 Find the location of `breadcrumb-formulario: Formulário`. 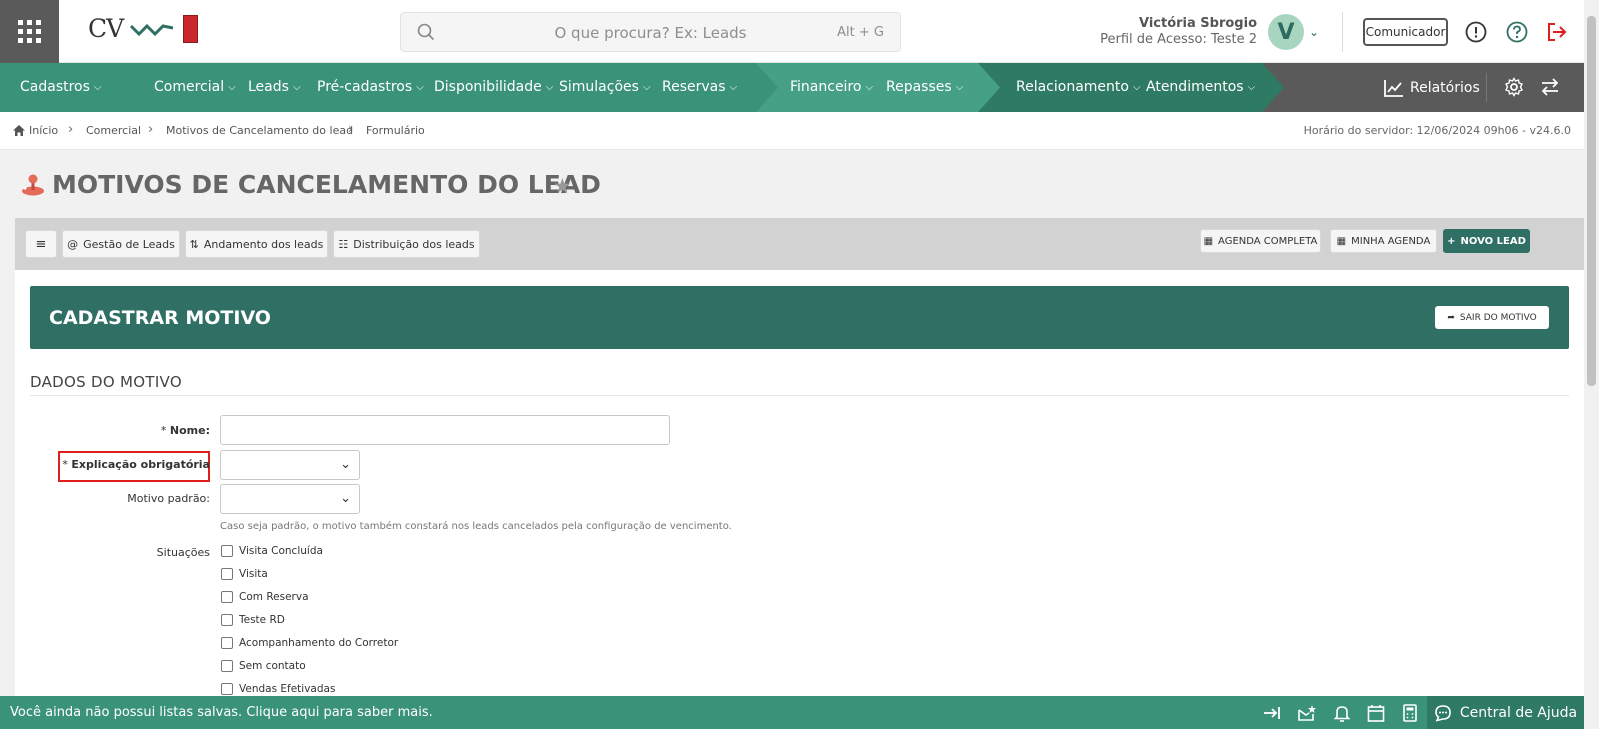

breadcrumb-formulario: Formulário is located at coordinates (395, 130).